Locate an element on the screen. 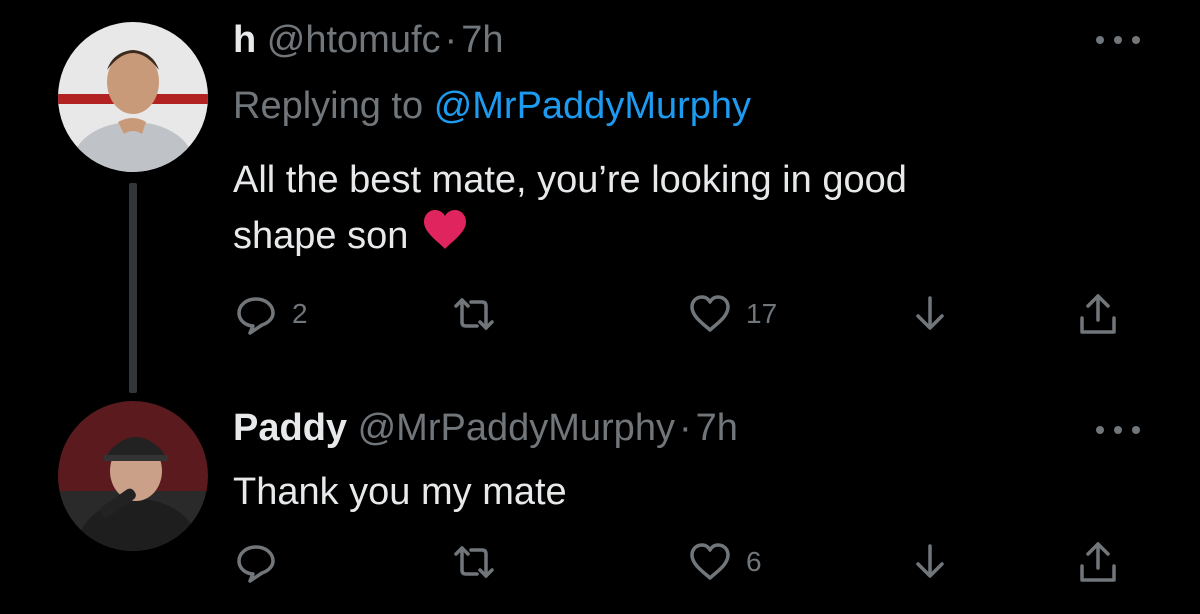 The width and height of the screenshot is (1200, 614). avatar-mrpaddymurphy is located at coordinates (133, 476).